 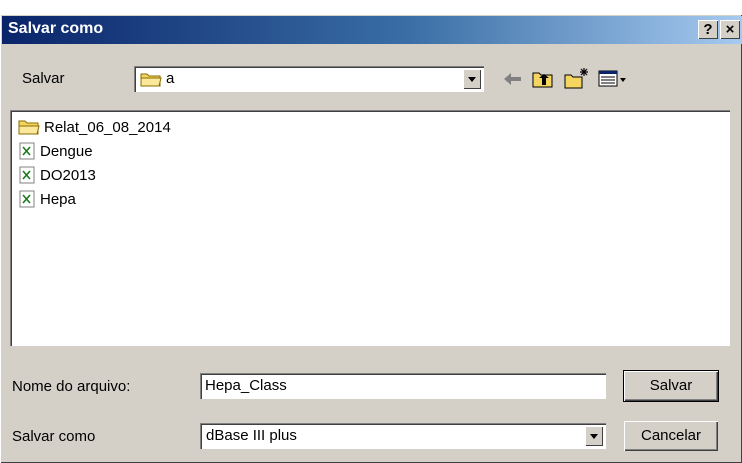 What do you see at coordinates (513, 79) in the screenshot?
I see `back-icon` at bounding box center [513, 79].